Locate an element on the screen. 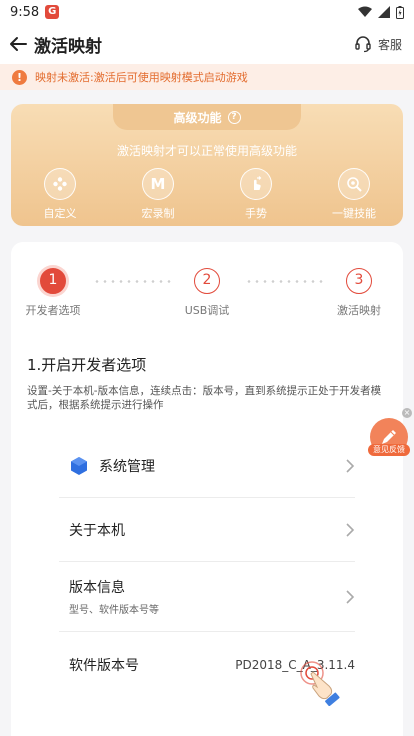 The width and height of the screenshot is (414, 736). feature-list: 自定义 M 宏录制 手势 一键技能 is located at coordinates (207, 194).